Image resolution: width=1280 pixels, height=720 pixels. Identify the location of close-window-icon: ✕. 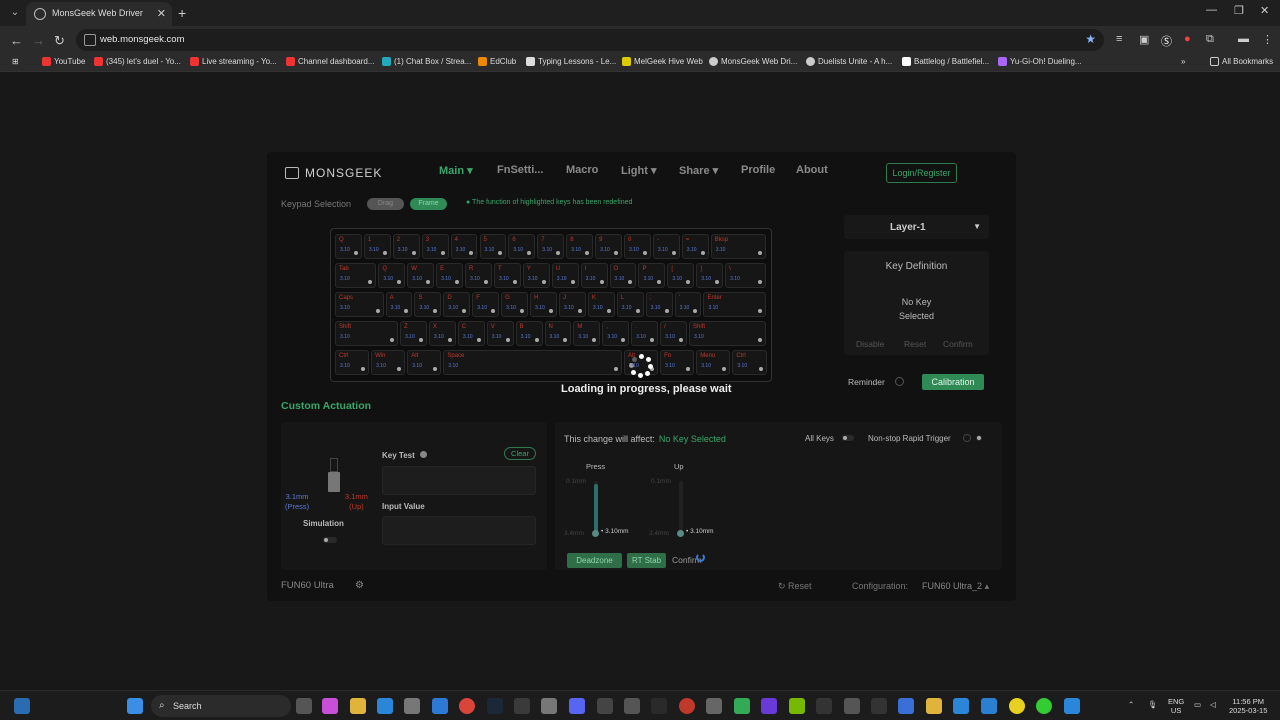
(1264, 10).